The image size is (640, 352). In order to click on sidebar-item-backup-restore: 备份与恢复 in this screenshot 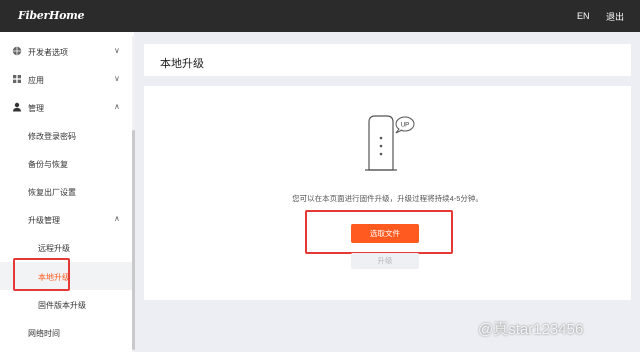, I will do `click(66, 163)`.